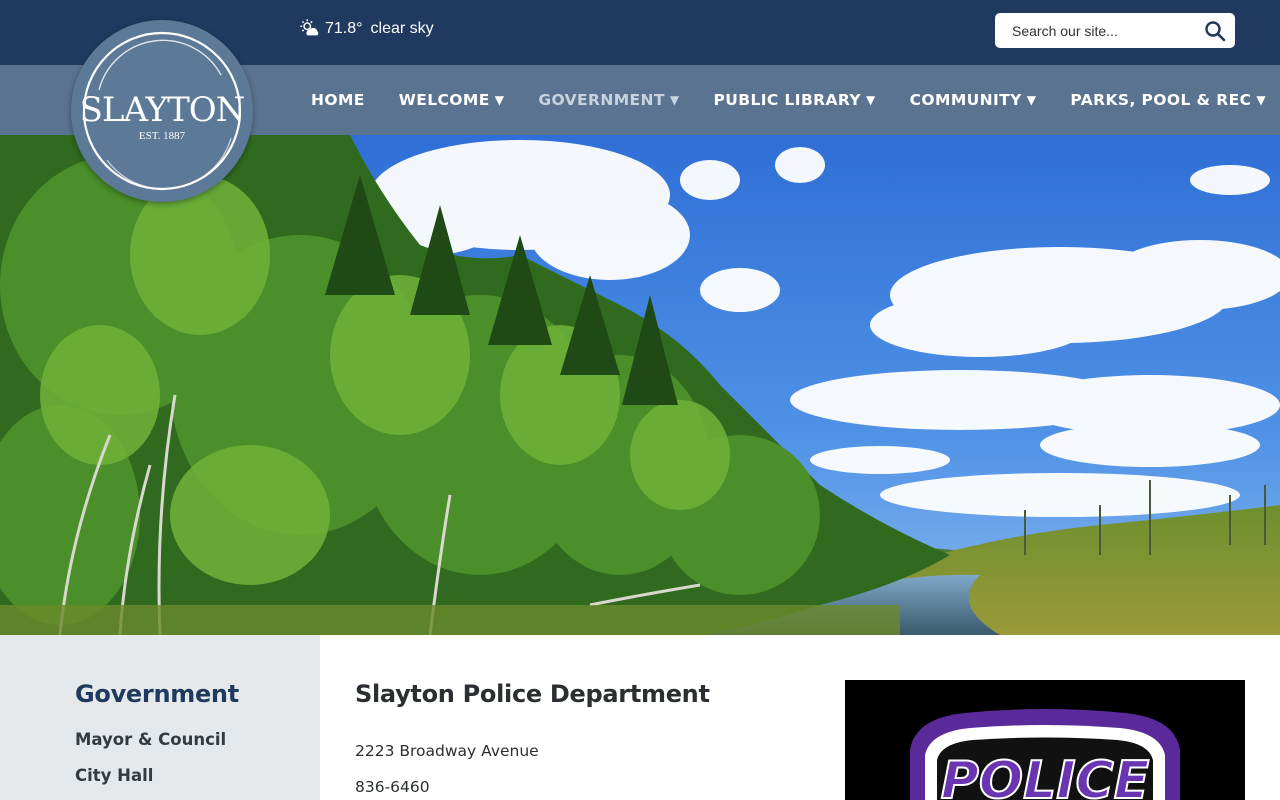 Image resolution: width=1280 pixels, height=800 pixels. Describe the element at coordinates (392, 787) in the screenshot. I see `department-phone: 836-6460` at that location.